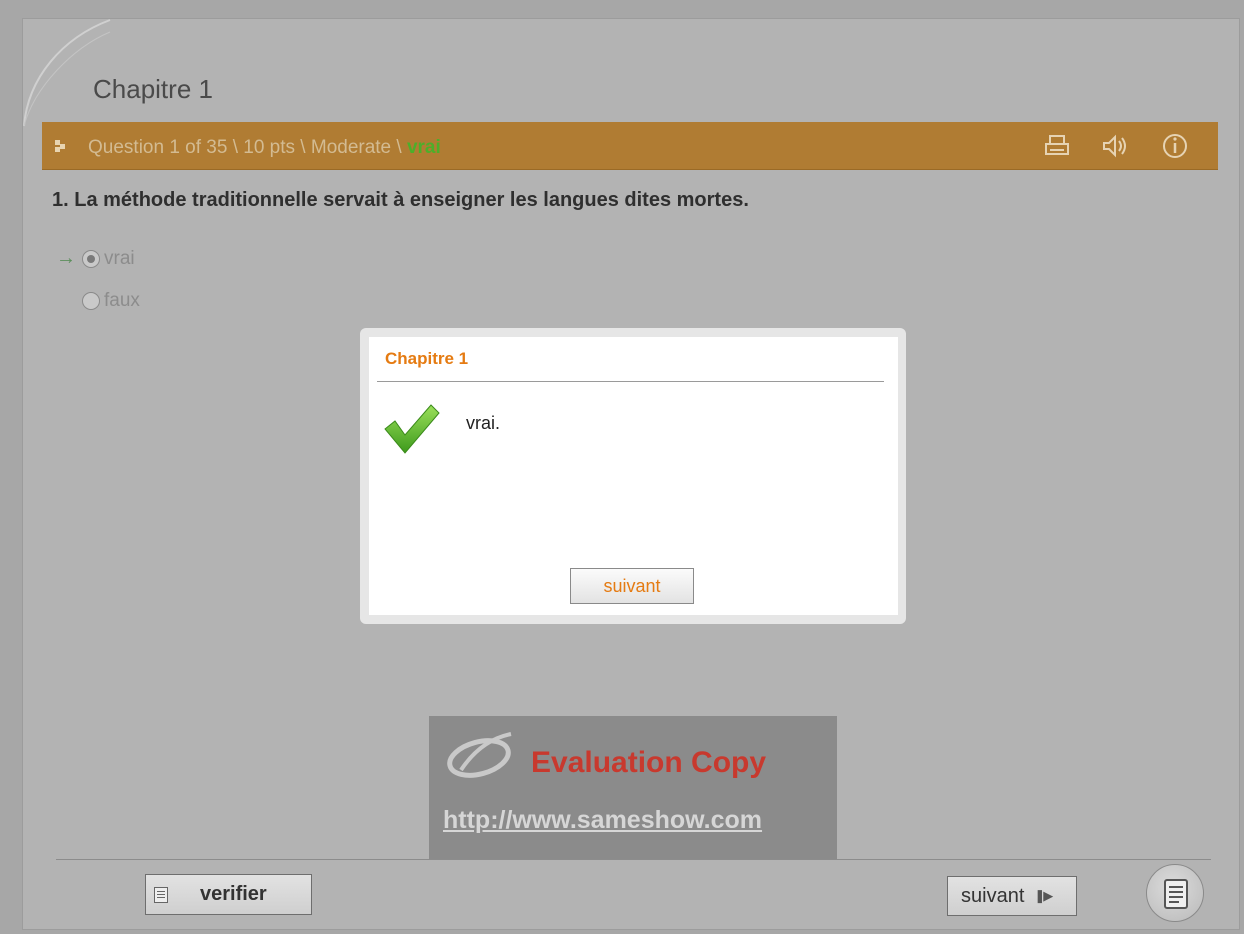  I want to click on checkmark-icon, so click(412, 429).